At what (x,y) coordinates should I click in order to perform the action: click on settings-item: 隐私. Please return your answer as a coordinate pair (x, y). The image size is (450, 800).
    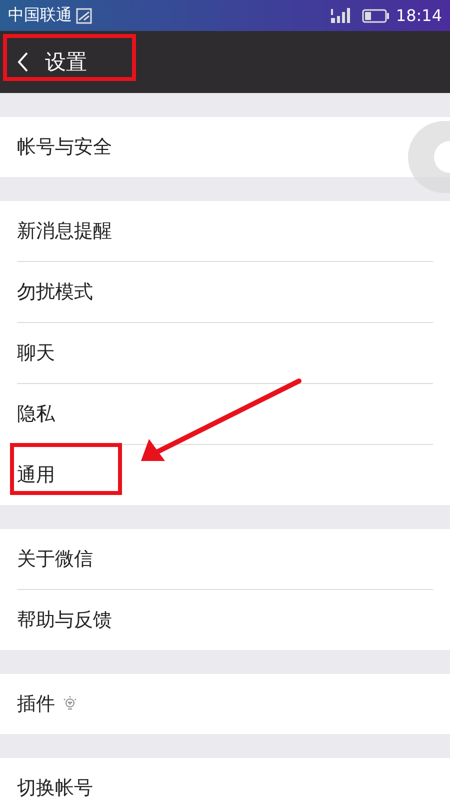
    Looking at the image, I should click on (36, 414).